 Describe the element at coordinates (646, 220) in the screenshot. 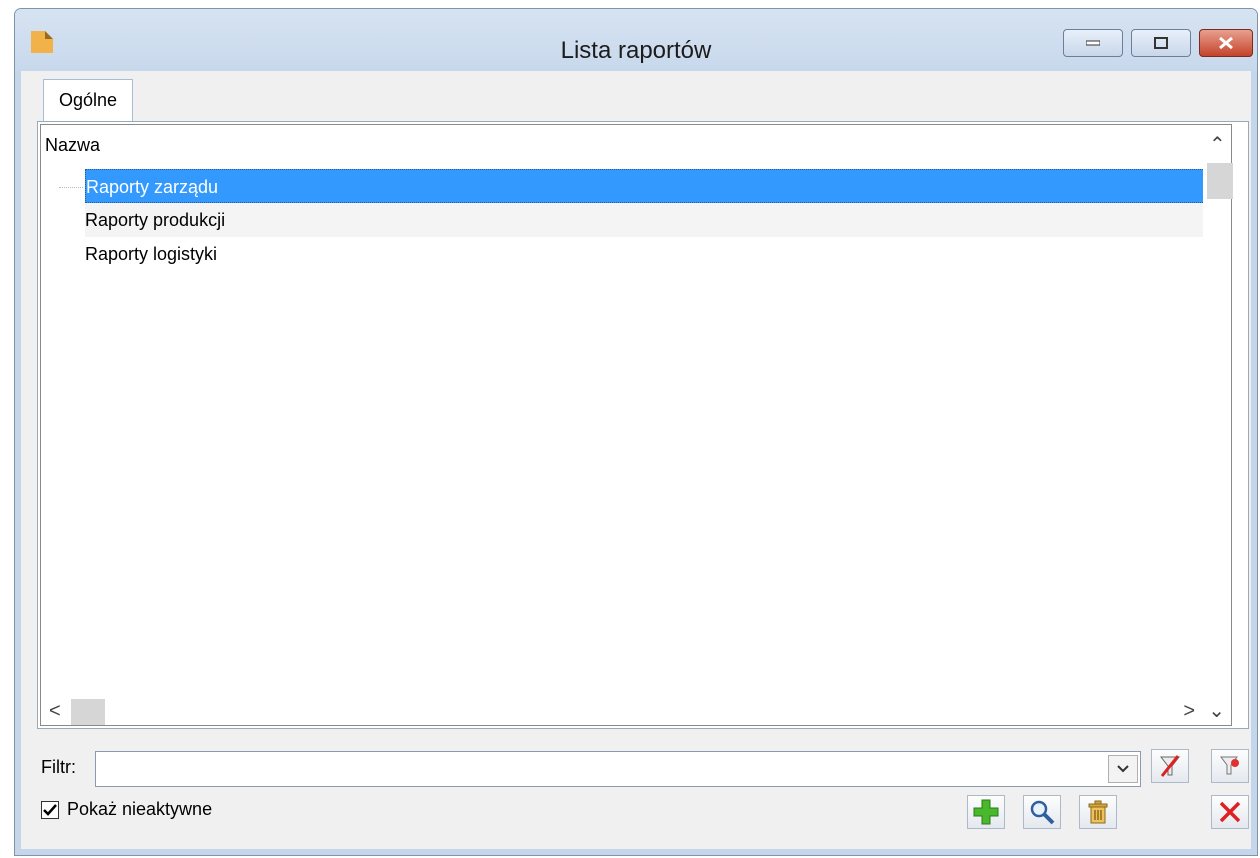

I see `list-item: Raporty produkcji` at that location.